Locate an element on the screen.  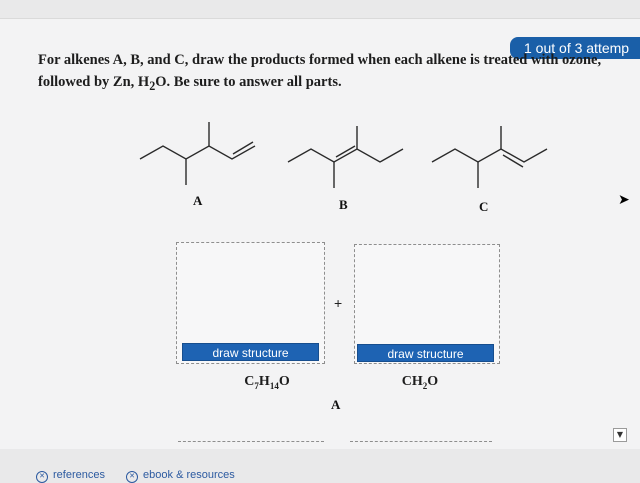
answer-box-3-partial is located at coordinates (251, 444).